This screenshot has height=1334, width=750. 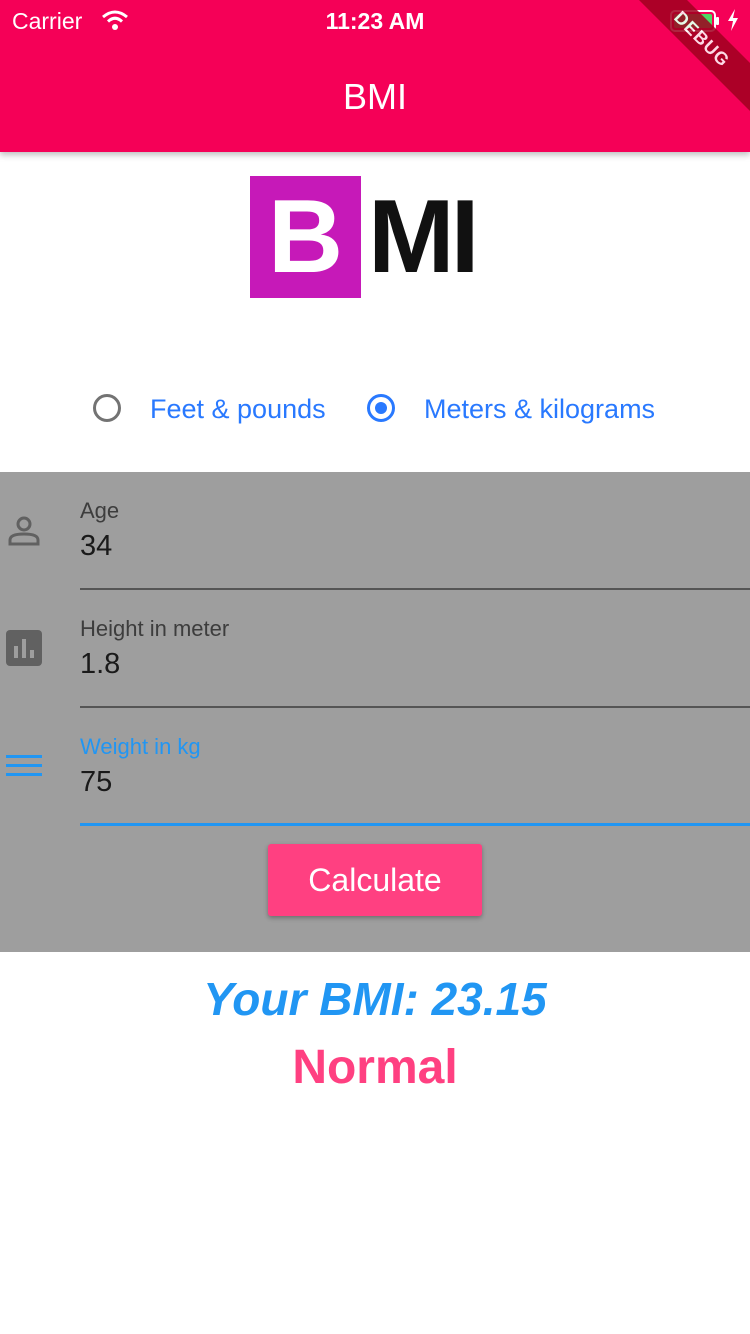 What do you see at coordinates (107, 408) in the screenshot?
I see `radio-feet-pounds` at bounding box center [107, 408].